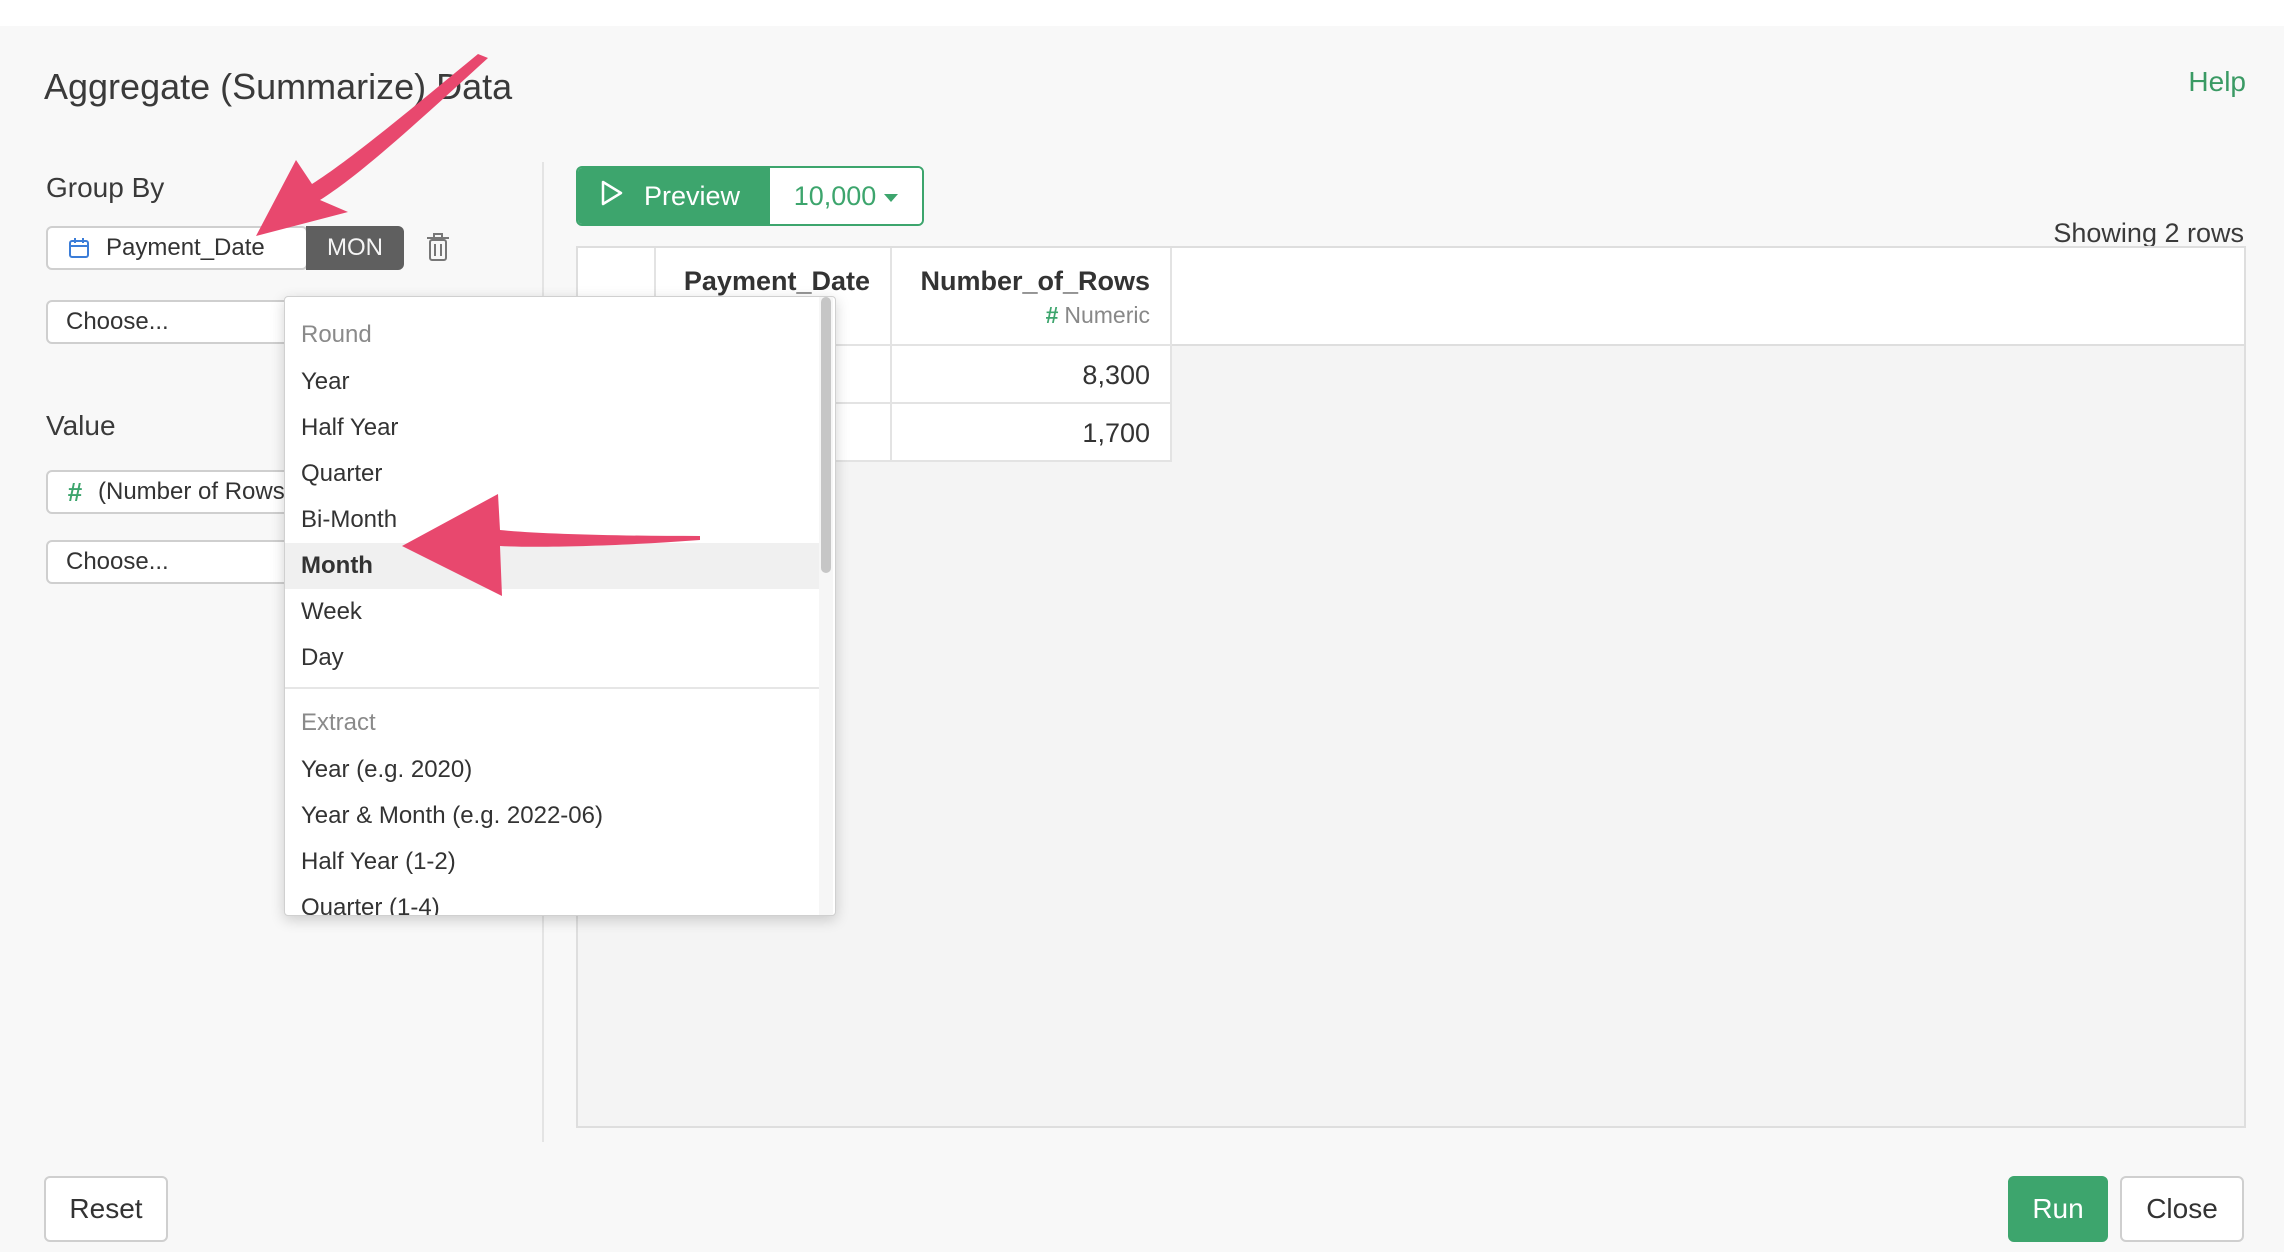 The width and height of the screenshot is (2284, 1252). Describe the element at coordinates (1097, 315) in the screenshot. I see `column-type-label: # Numeric` at that location.